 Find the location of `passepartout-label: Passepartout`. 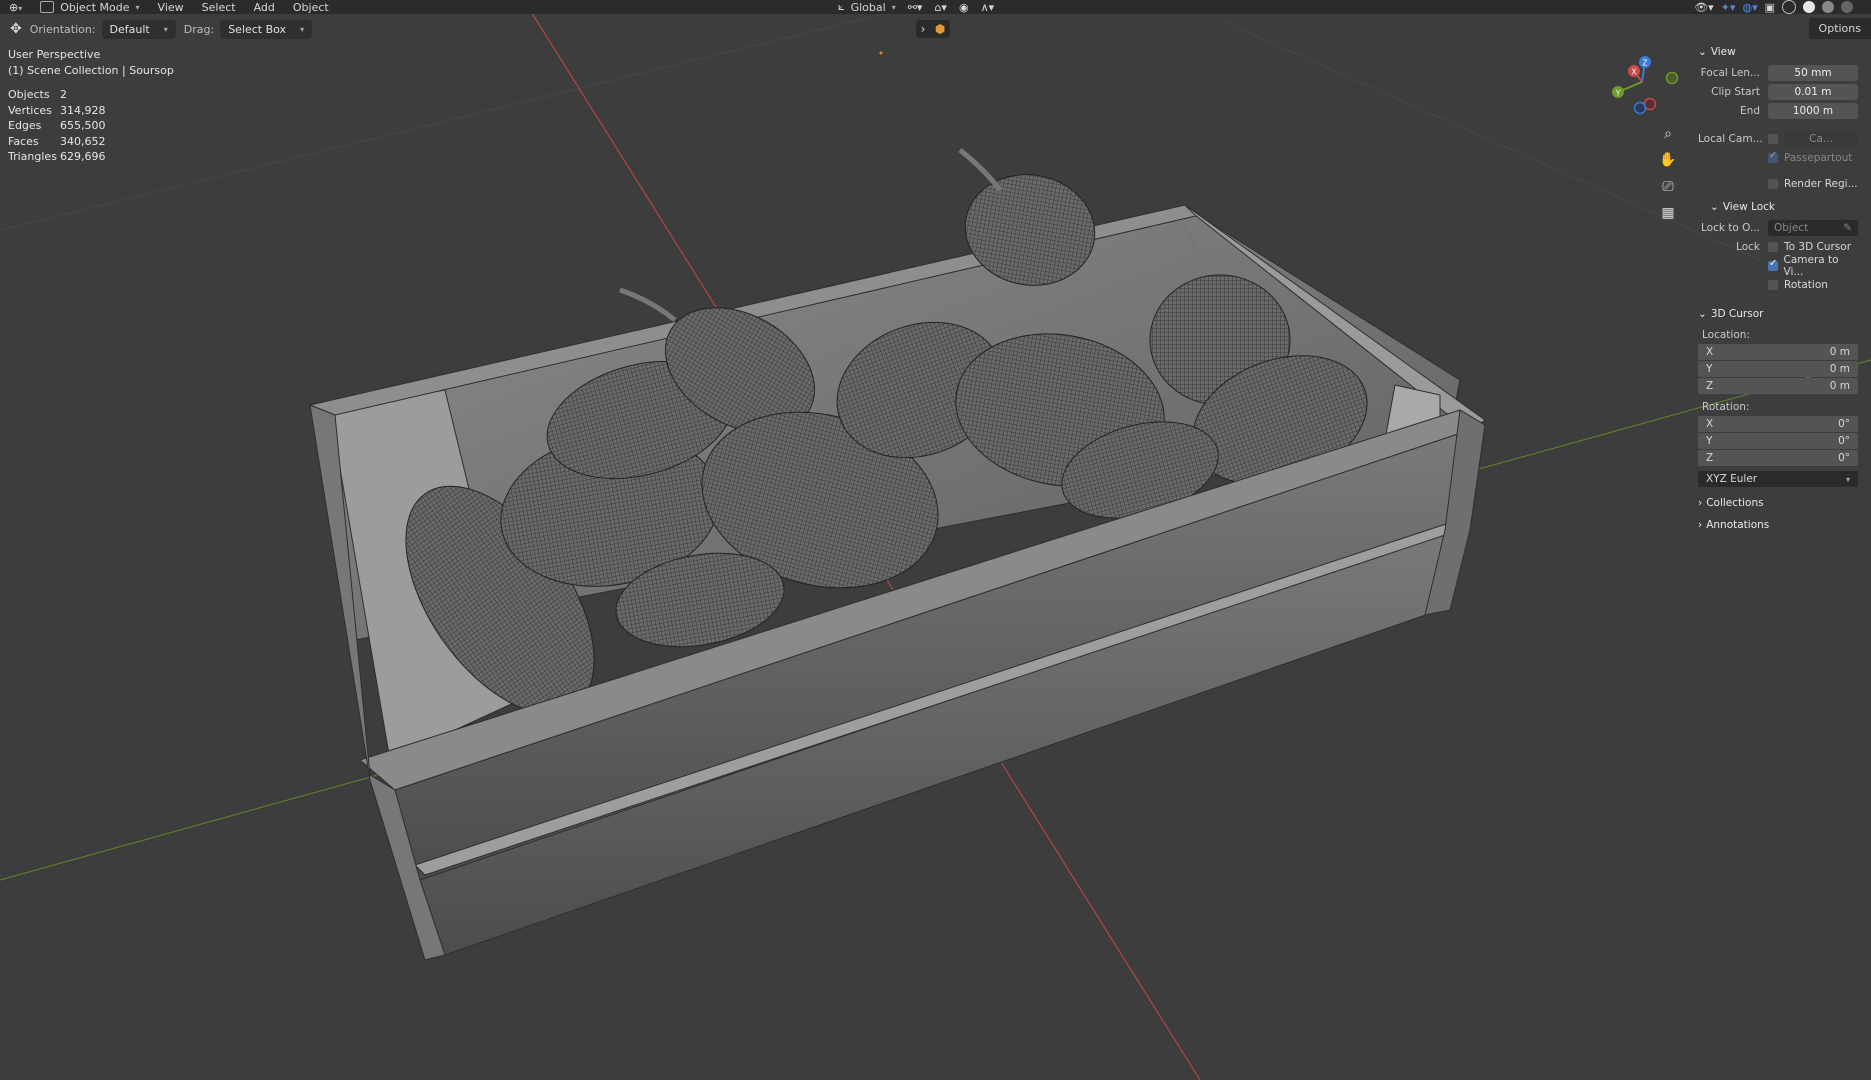

passepartout-label: Passepartout is located at coordinates (1818, 158).